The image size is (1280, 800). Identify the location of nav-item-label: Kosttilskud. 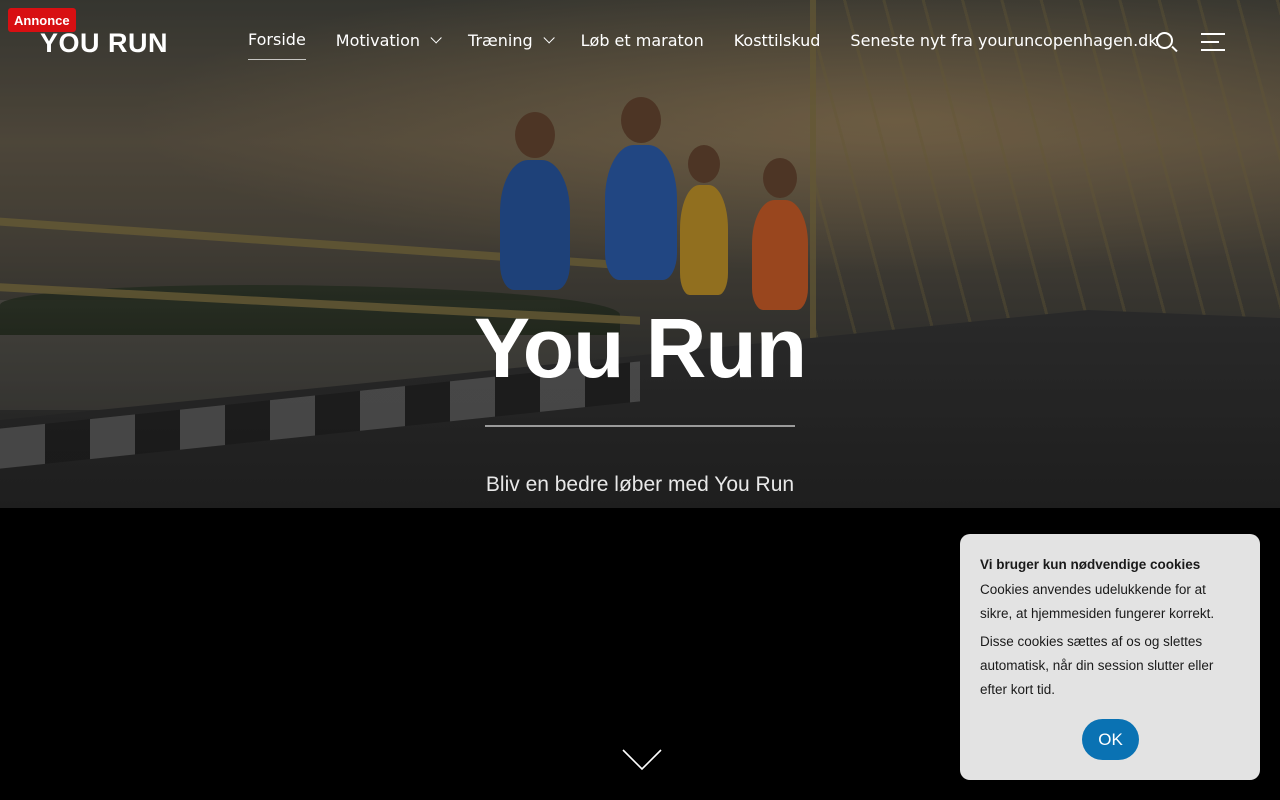
(777, 40).